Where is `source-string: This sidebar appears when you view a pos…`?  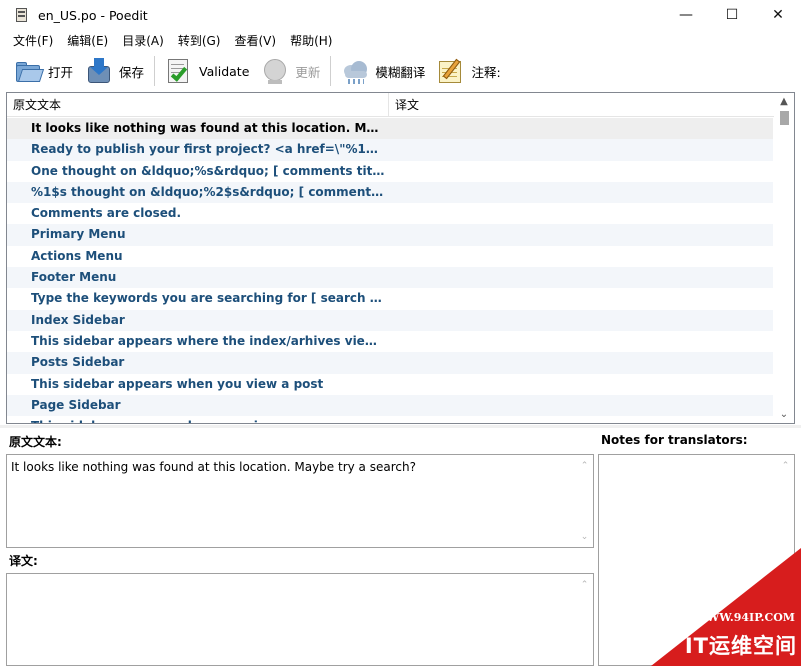 source-string: This sidebar appears when you view a pos… is located at coordinates (177, 383).